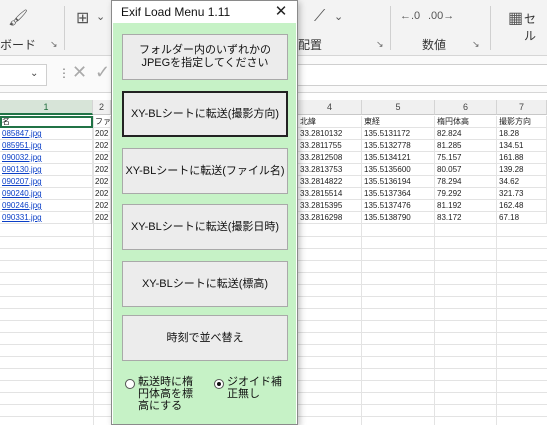 This screenshot has width=547, height=425. What do you see at coordinates (398, 206) in the screenshot?
I see `cell: 135.5137476` at bounding box center [398, 206].